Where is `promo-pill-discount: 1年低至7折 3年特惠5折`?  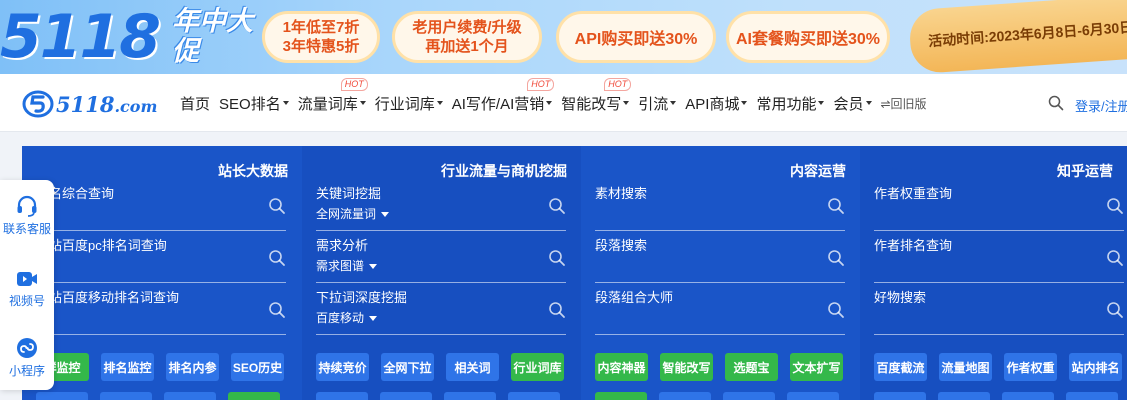 promo-pill-discount: 1年低至7折 3年特惠5折 is located at coordinates (321, 37).